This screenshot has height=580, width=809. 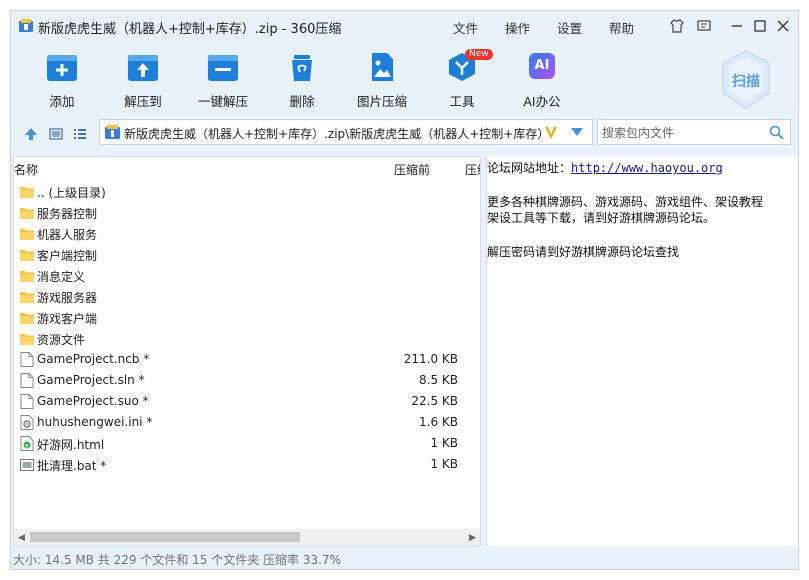 I want to click on file-name: .. (上级目录), so click(x=71, y=193).